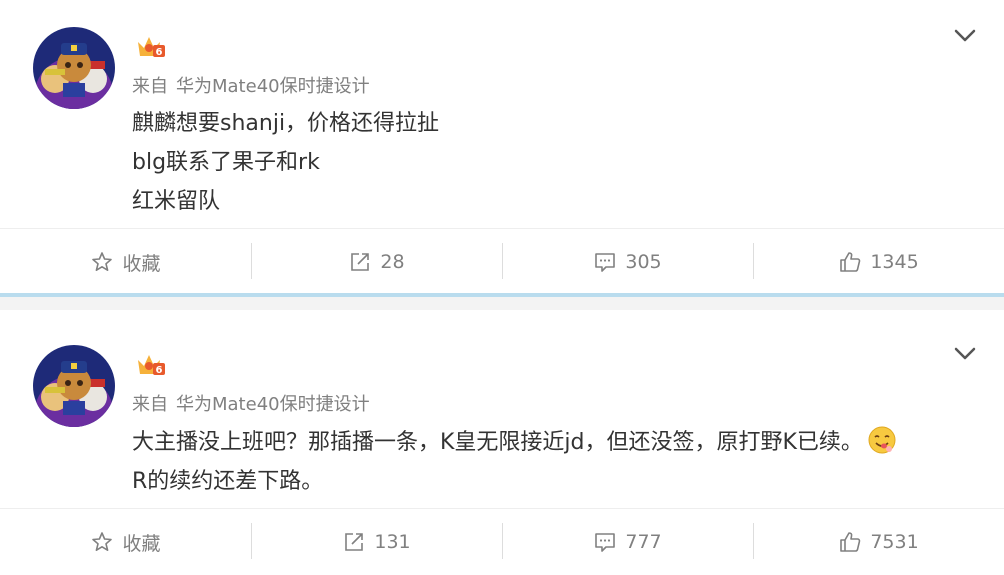 The width and height of the screenshot is (1004, 575). I want to click on content-line: 大主播没上班吧？那插播一条，K皇无限接近jd，但还没签，原打野K已续。, so click(514, 442).